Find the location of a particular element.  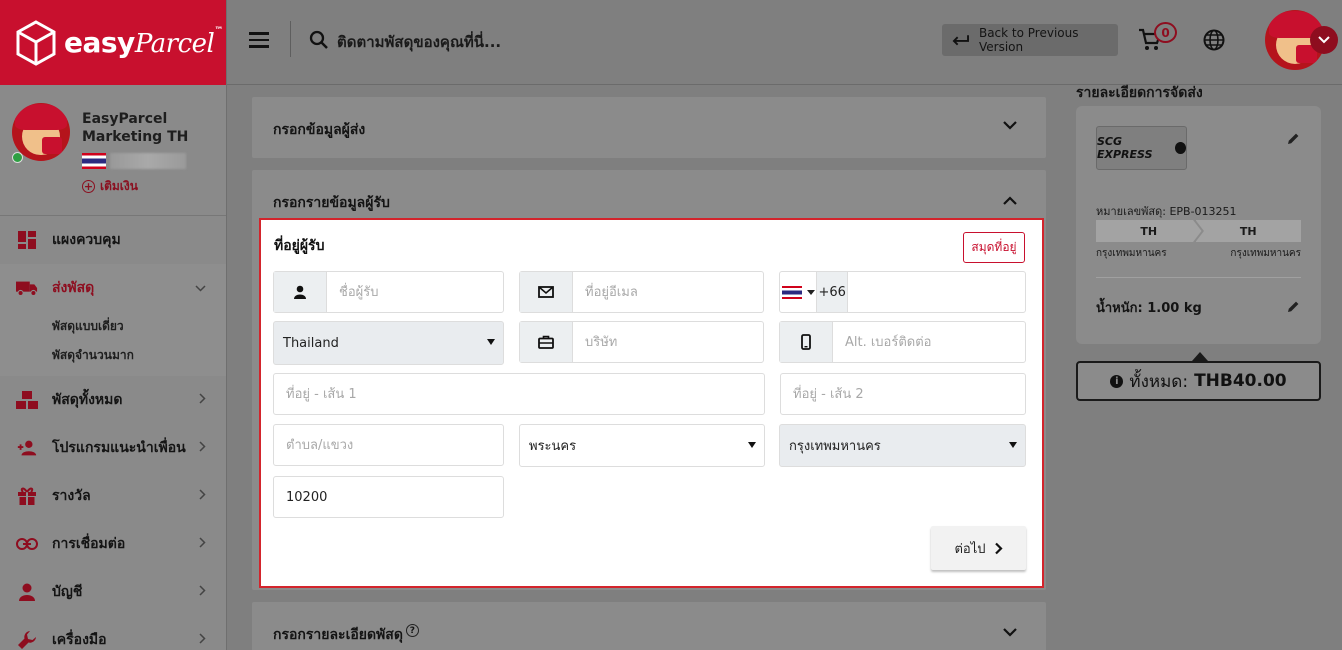

envelope-icon is located at coordinates (546, 292).